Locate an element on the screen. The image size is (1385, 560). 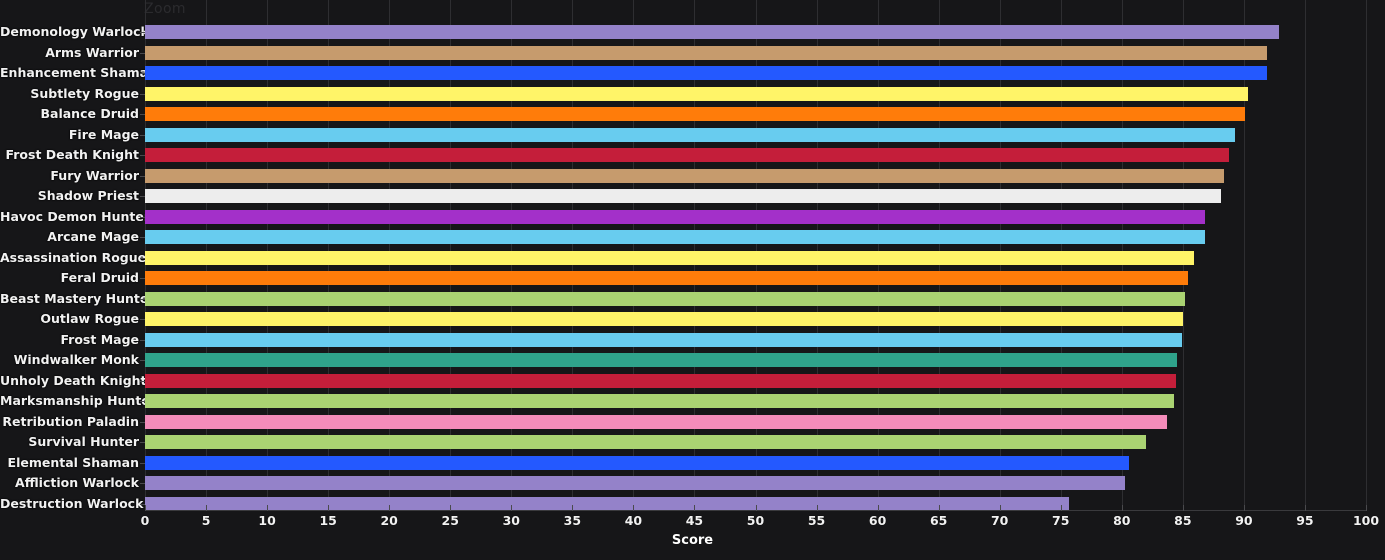
category-label: Enhancement Shaman is located at coordinates (78, 72).